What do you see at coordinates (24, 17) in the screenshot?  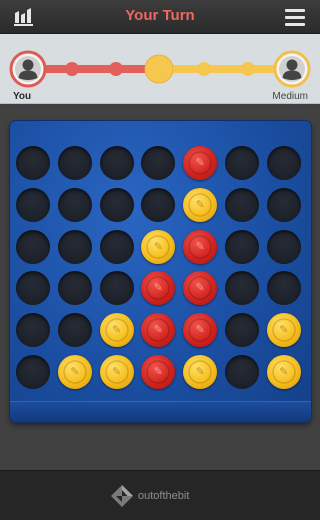 I see `stats-icon` at bounding box center [24, 17].